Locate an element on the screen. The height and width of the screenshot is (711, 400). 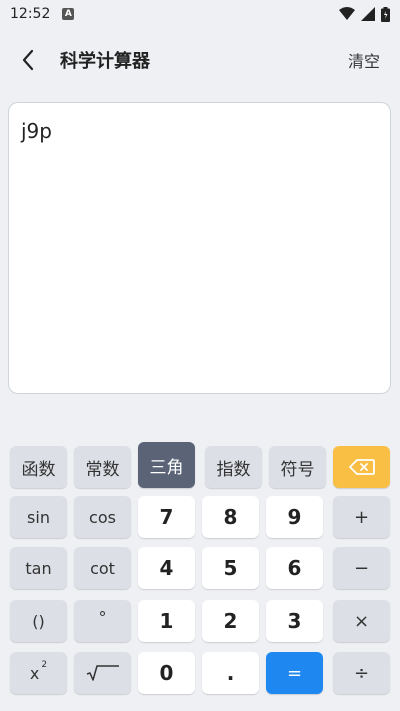
plus-button: + is located at coordinates (361, 517).